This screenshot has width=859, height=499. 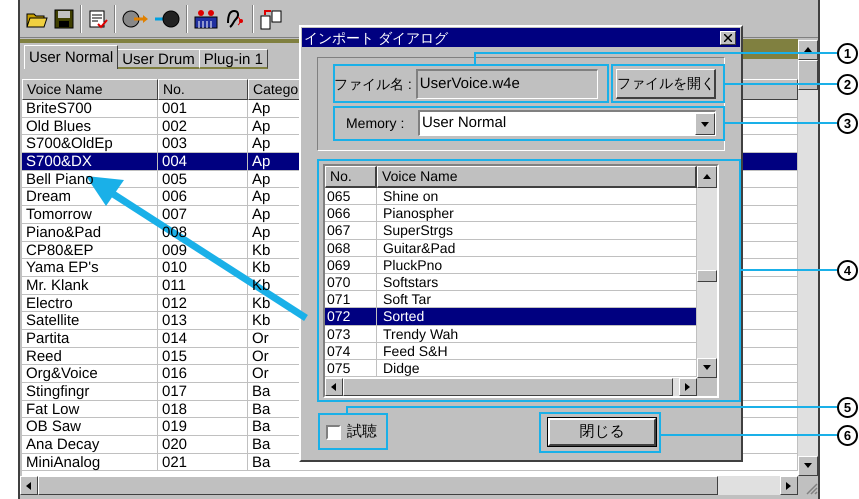 What do you see at coordinates (206, 18) in the screenshot?
I see `keyboard-icon` at bounding box center [206, 18].